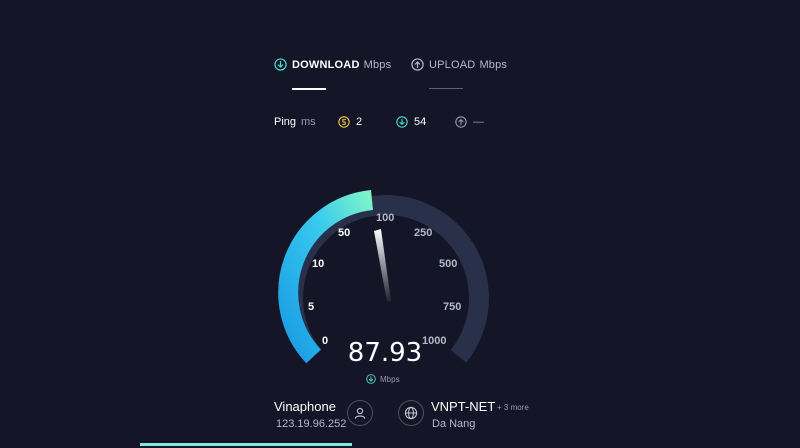 The image size is (800, 448). I want to click on globe-icon, so click(411, 413).